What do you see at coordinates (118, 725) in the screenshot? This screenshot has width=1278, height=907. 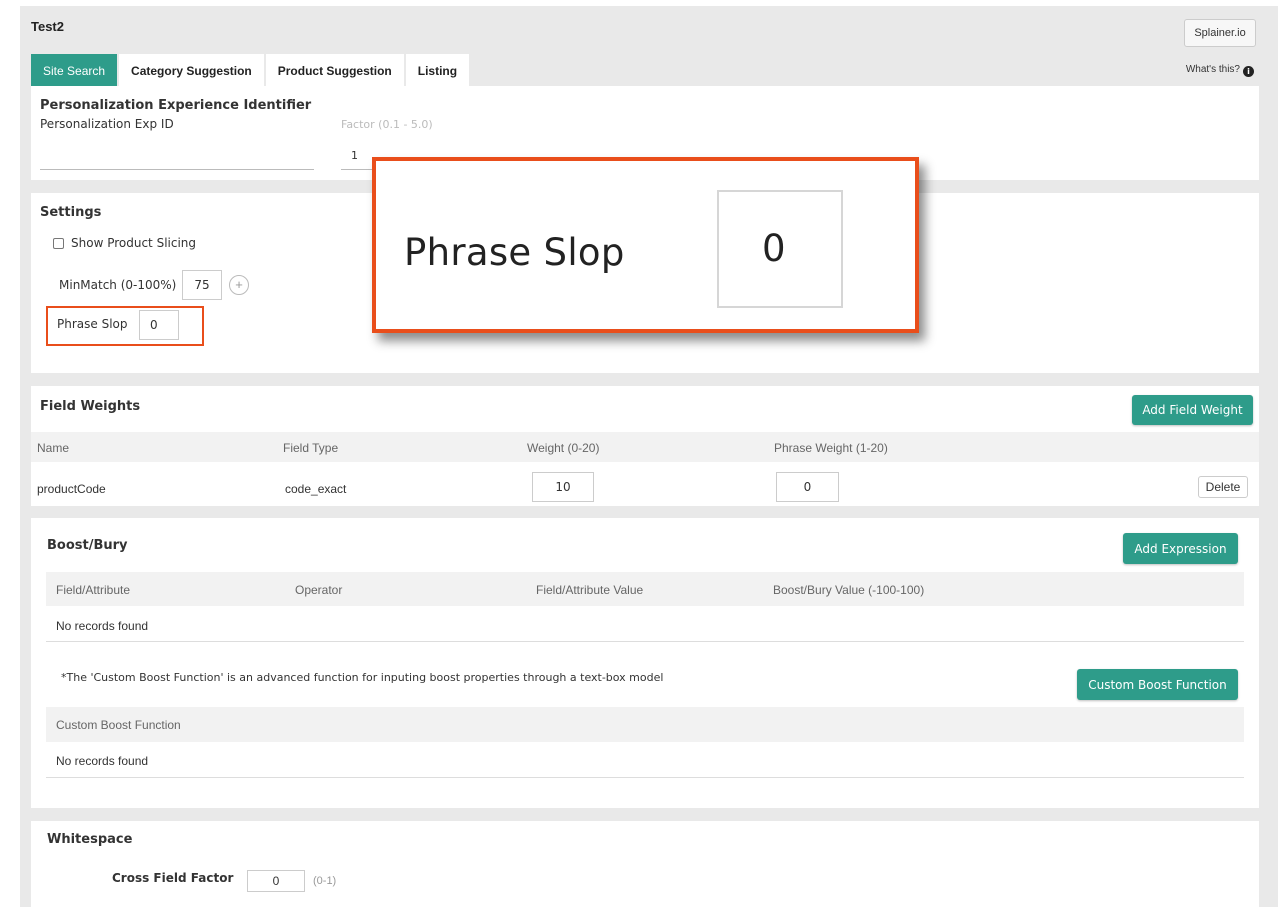 I see `column-custom-boost-function: Custom Boost Function` at bounding box center [118, 725].